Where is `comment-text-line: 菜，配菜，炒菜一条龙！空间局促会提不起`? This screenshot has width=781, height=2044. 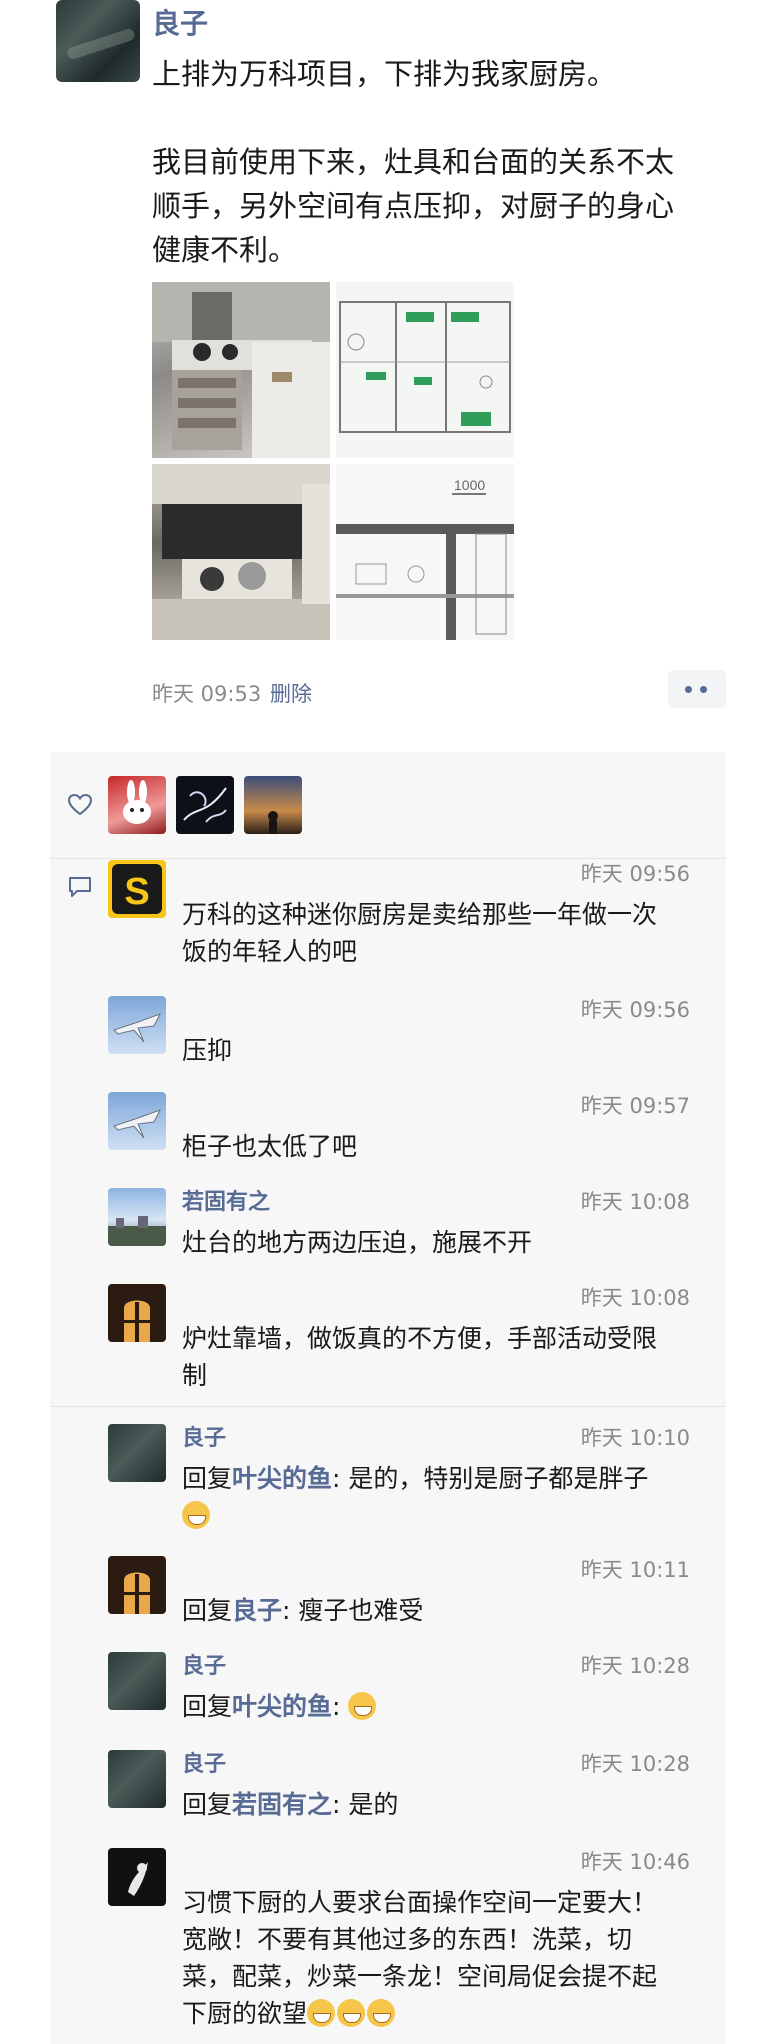 comment-text-line: 菜，配菜，炒菜一条龙！空间局促会提不起 is located at coordinates (420, 1976).